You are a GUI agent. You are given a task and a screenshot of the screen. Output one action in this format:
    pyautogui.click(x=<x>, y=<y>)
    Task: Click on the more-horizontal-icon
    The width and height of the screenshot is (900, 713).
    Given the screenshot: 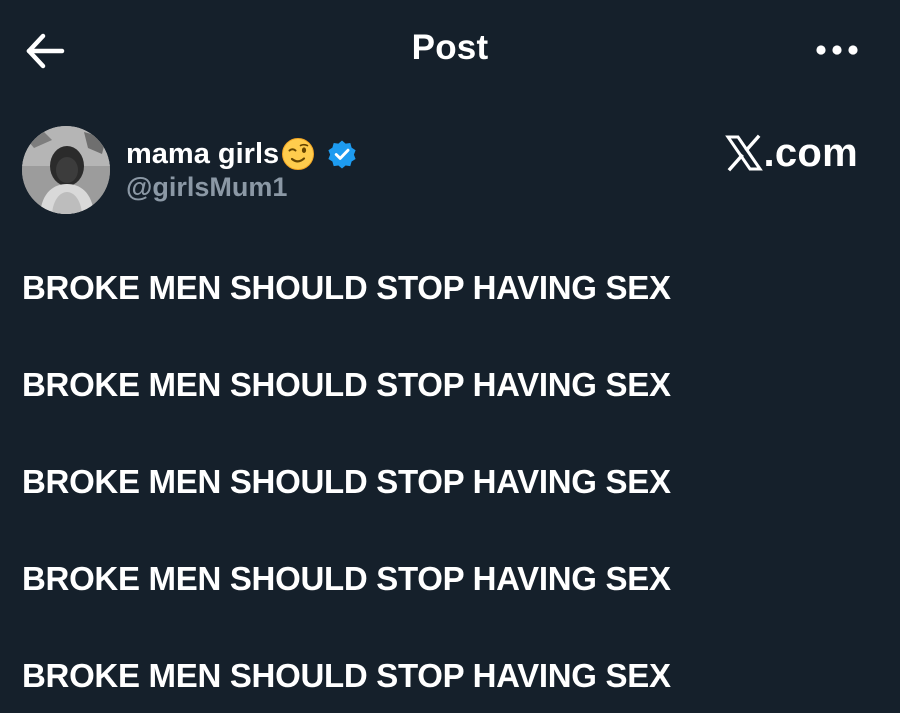 What is the action you would take?
    pyautogui.click(x=837, y=50)
    